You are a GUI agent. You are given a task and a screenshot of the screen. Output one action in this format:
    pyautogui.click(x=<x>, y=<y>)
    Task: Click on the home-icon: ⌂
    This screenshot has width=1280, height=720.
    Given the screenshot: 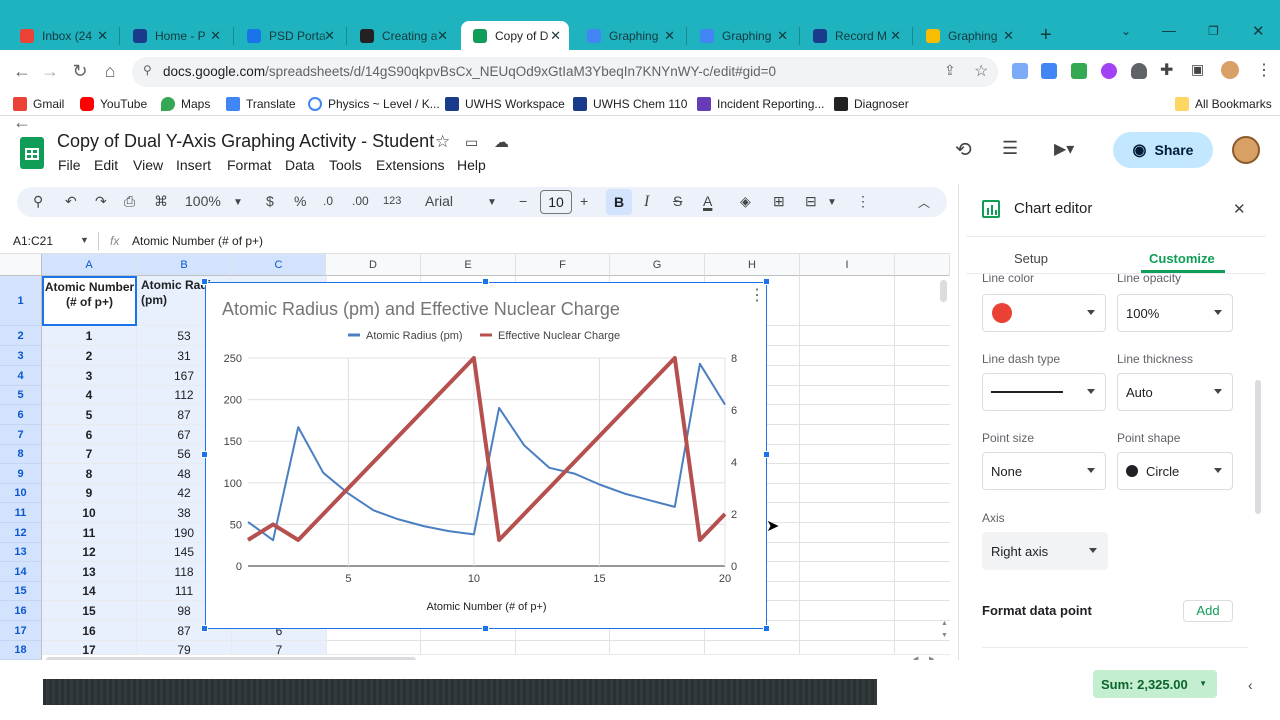 What is the action you would take?
    pyautogui.click(x=110, y=71)
    